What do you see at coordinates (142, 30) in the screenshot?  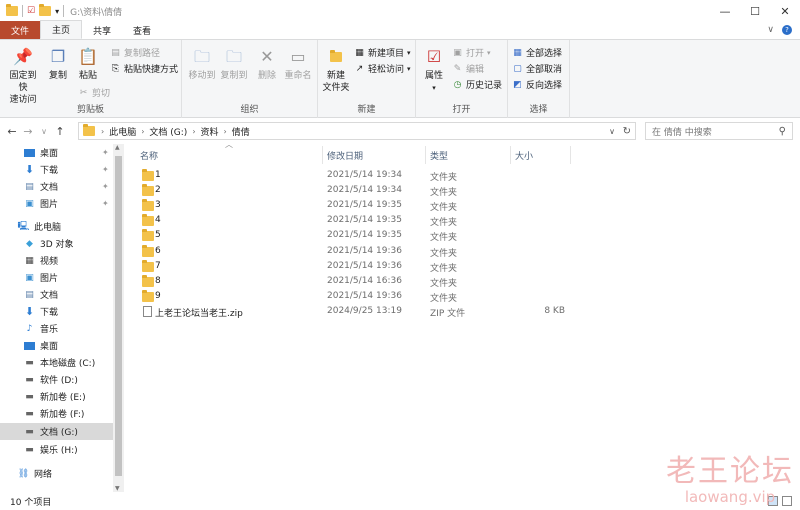 I see `tab-view: 查看` at bounding box center [142, 30].